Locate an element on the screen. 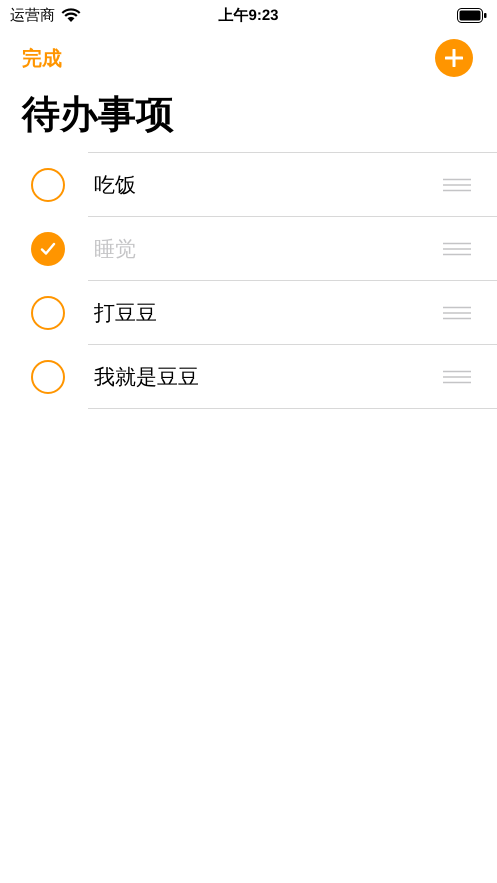 Image resolution: width=497 pixels, height=883 pixels. battery-icon is located at coordinates (472, 15).